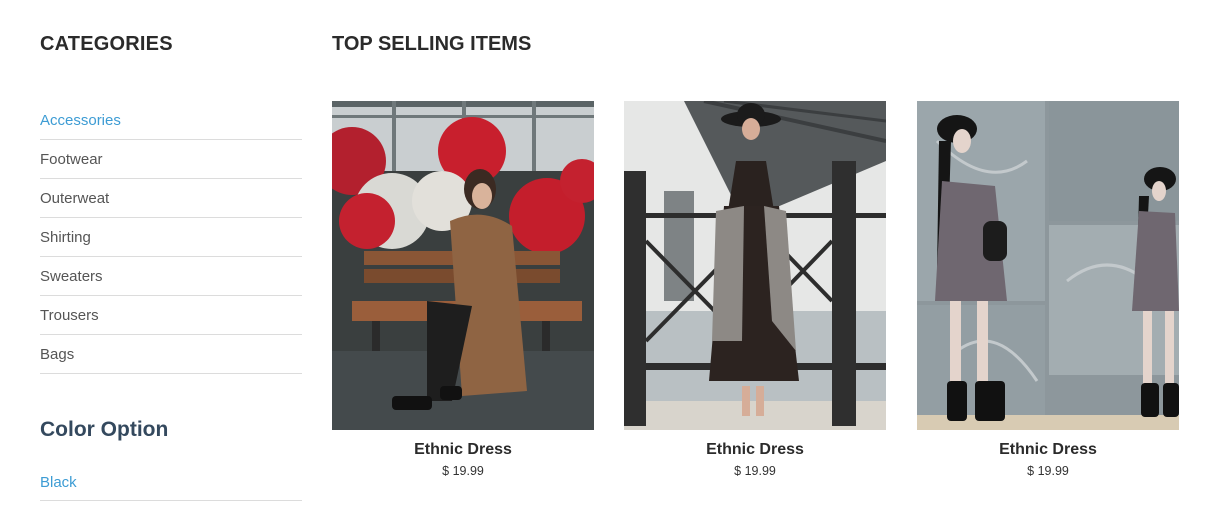 Image resolution: width=1230 pixels, height=513 pixels. I want to click on color-item-black: Black, so click(171, 482).